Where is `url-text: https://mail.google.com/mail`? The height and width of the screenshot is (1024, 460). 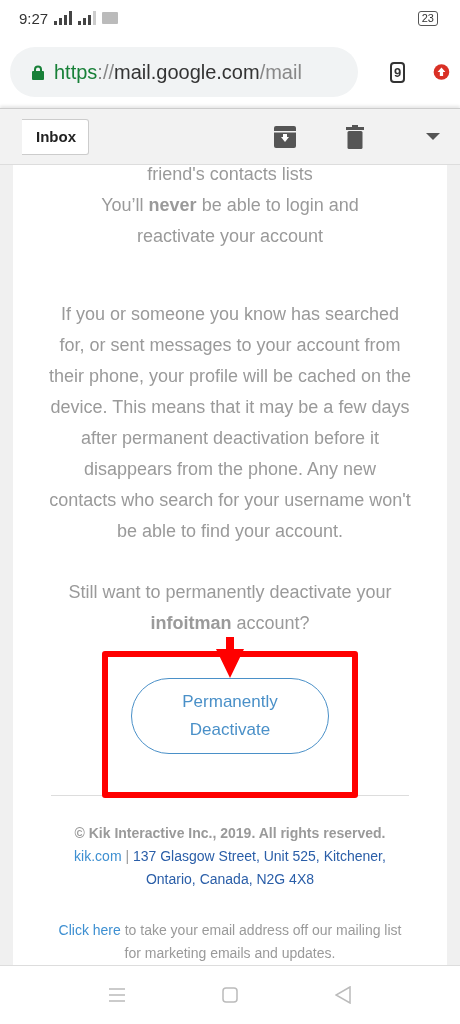 url-text: https://mail.google.com/mail is located at coordinates (178, 72).